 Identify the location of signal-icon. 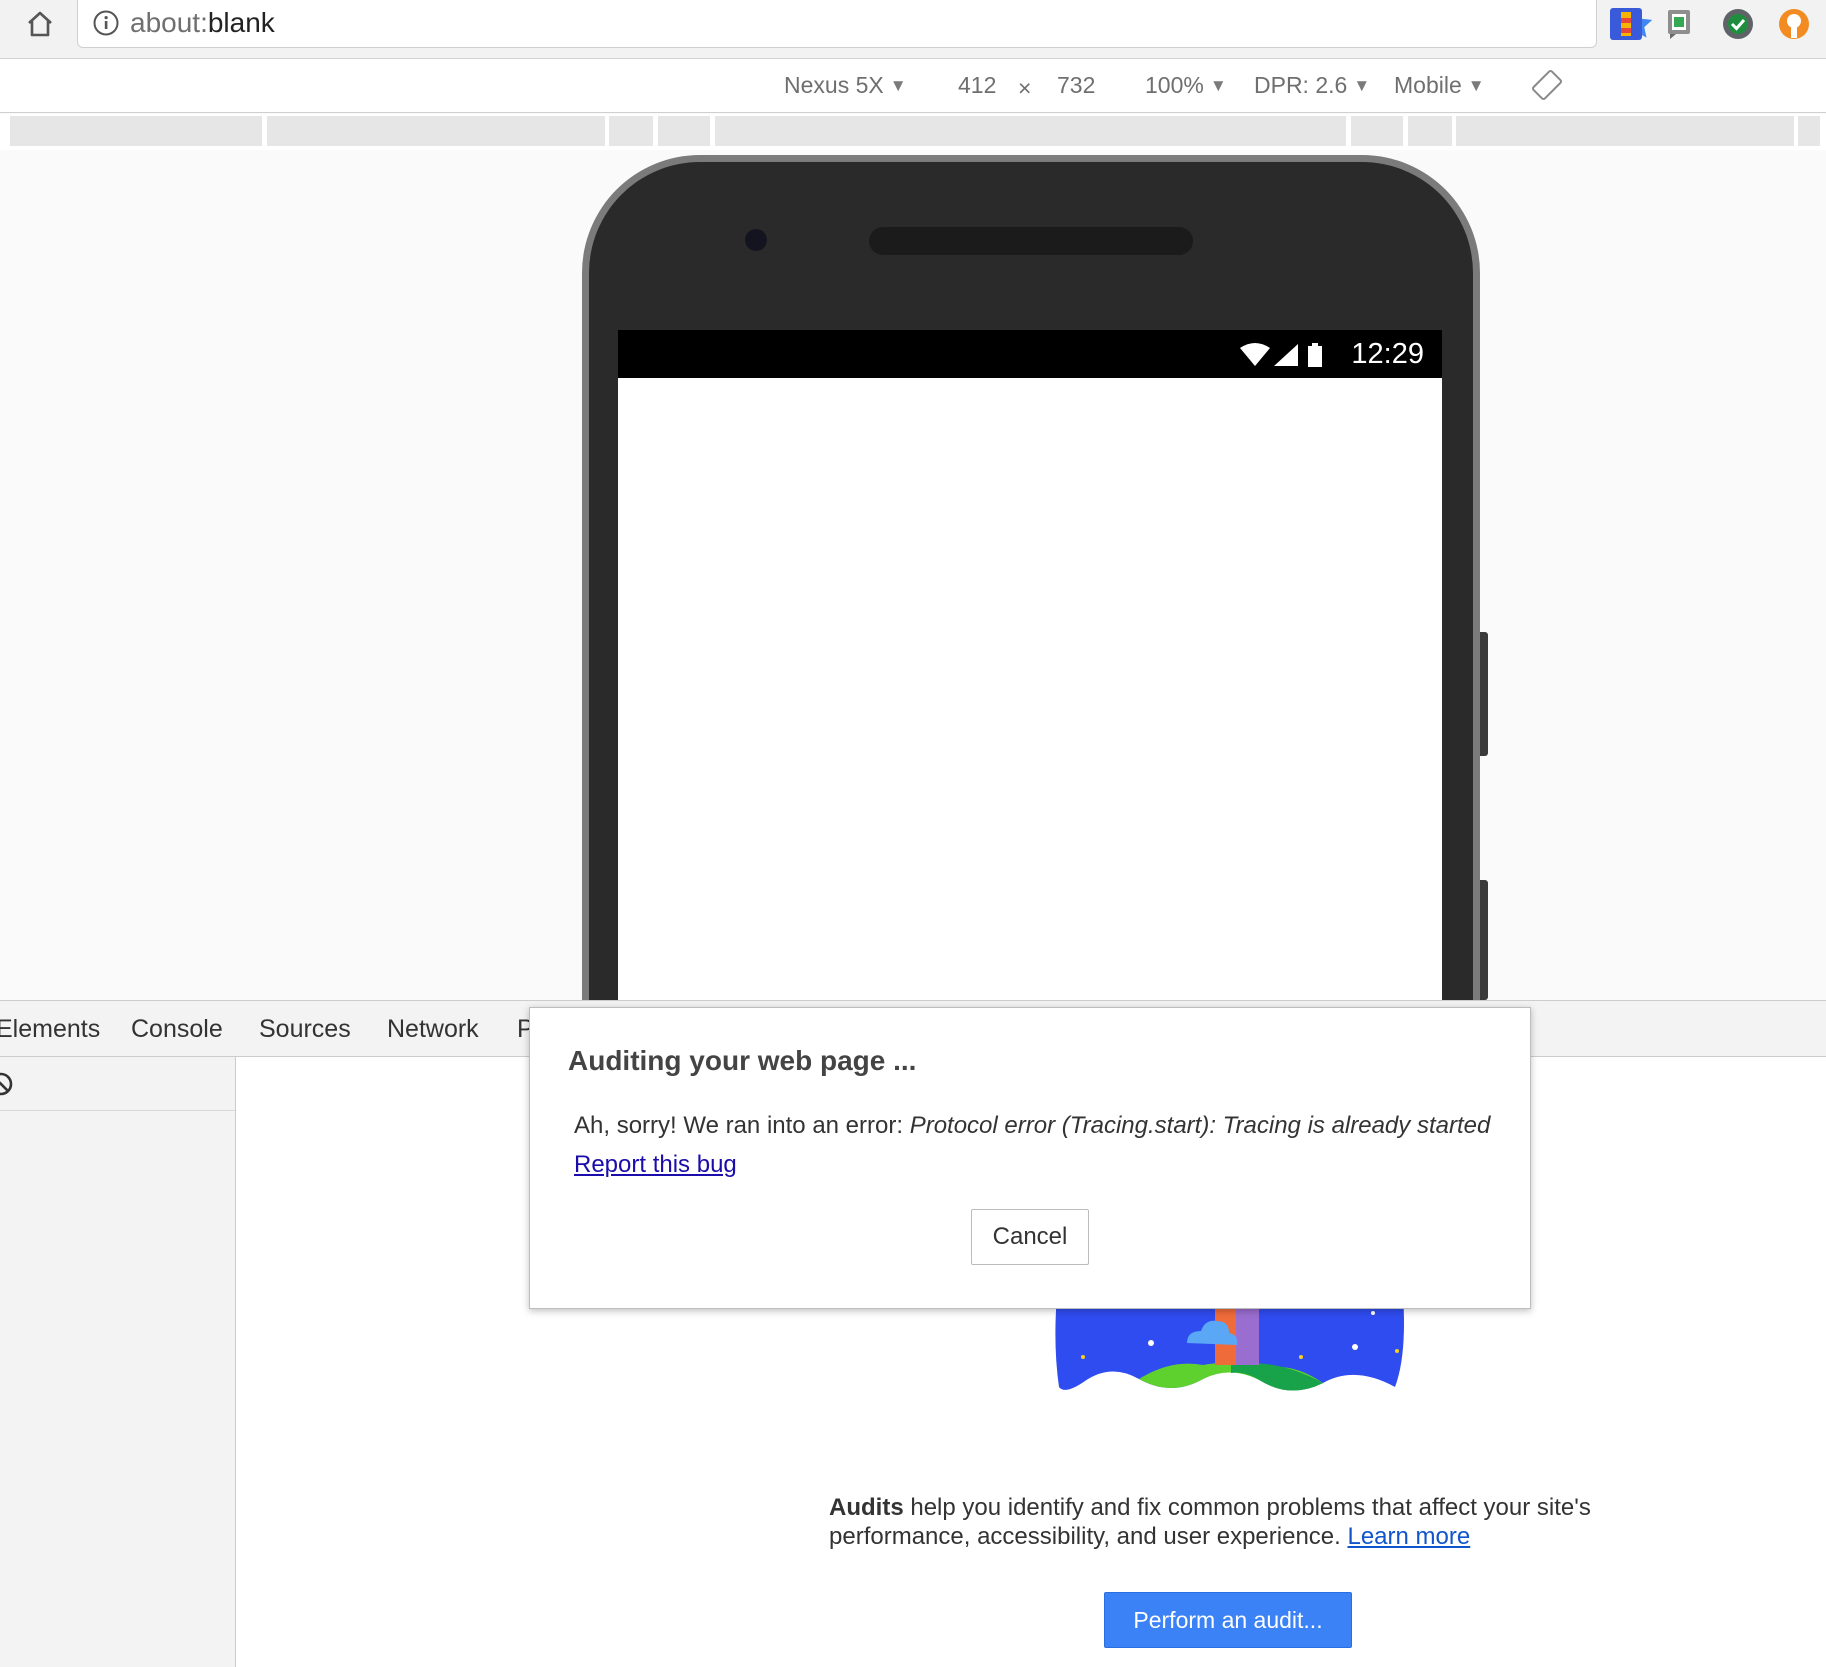
(1286, 355).